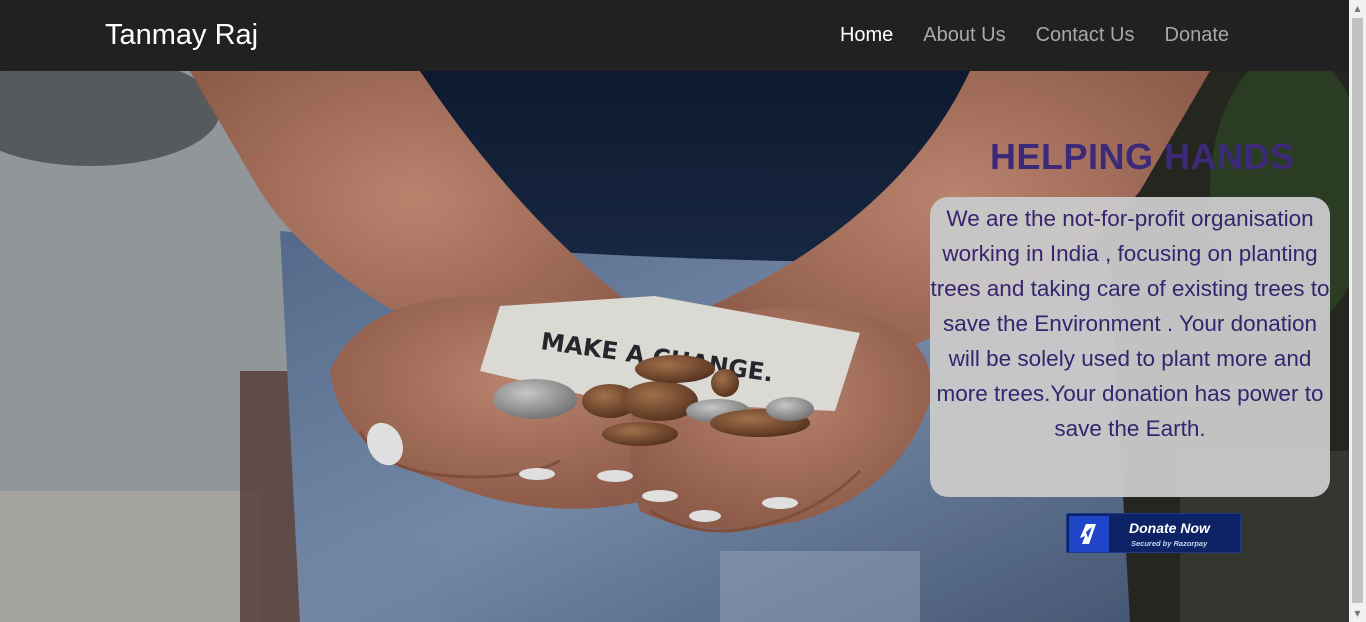  Describe the element at coordinates (1357, 613) in the screenshot. I see `scroll-down-arrow-icon: ▼` at that location.